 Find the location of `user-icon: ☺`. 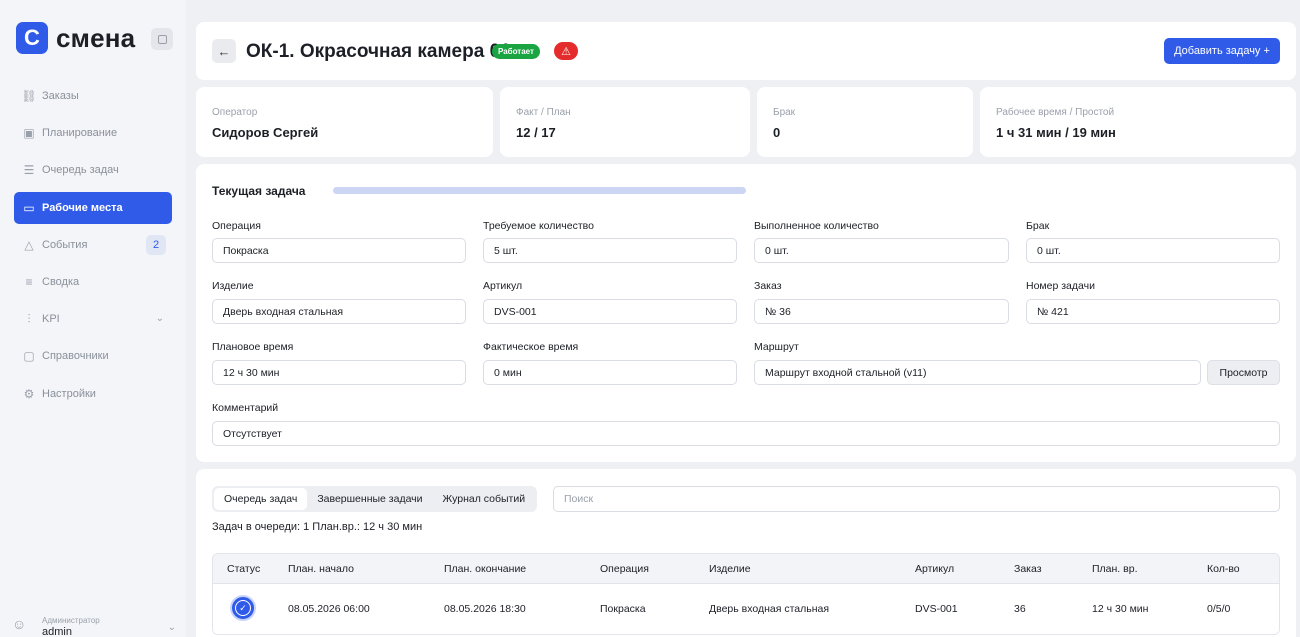

user-icon: ☺ is located at coordinates (19, 624).